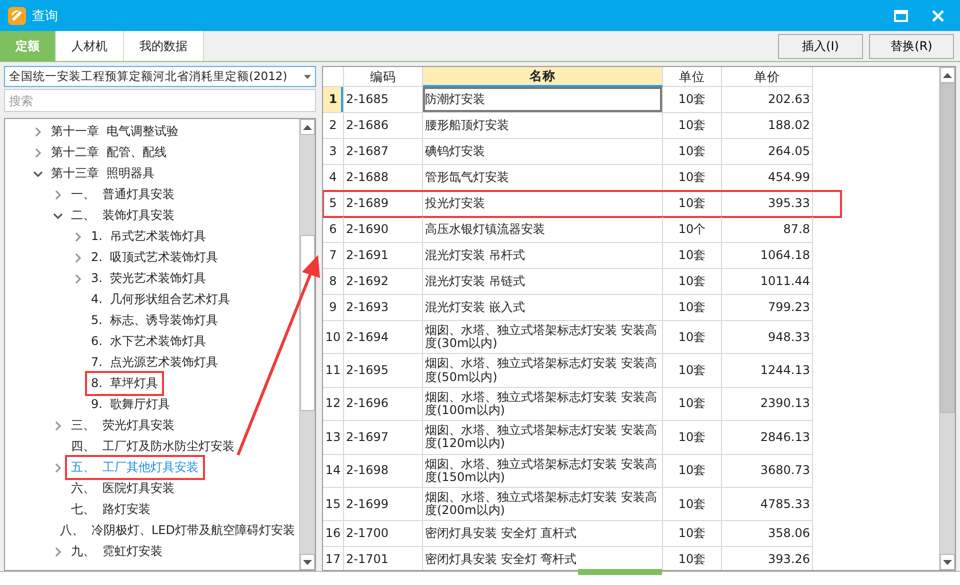 The image size is (960, 585). What do you see at coordinates (154, 362) in the screenshot?
I see `tree-item: 7. 点光源艺术装饰灯具` at bounding box center [154, 362].